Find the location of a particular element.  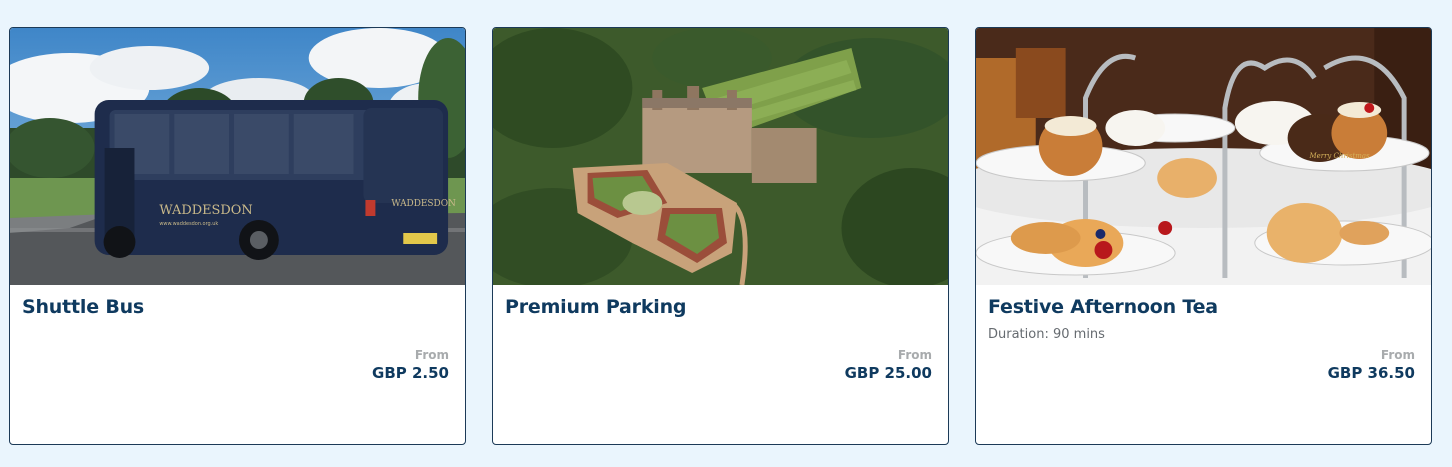

card-title: Festive Afternoon Tea is located at coordinates (1103, 307).